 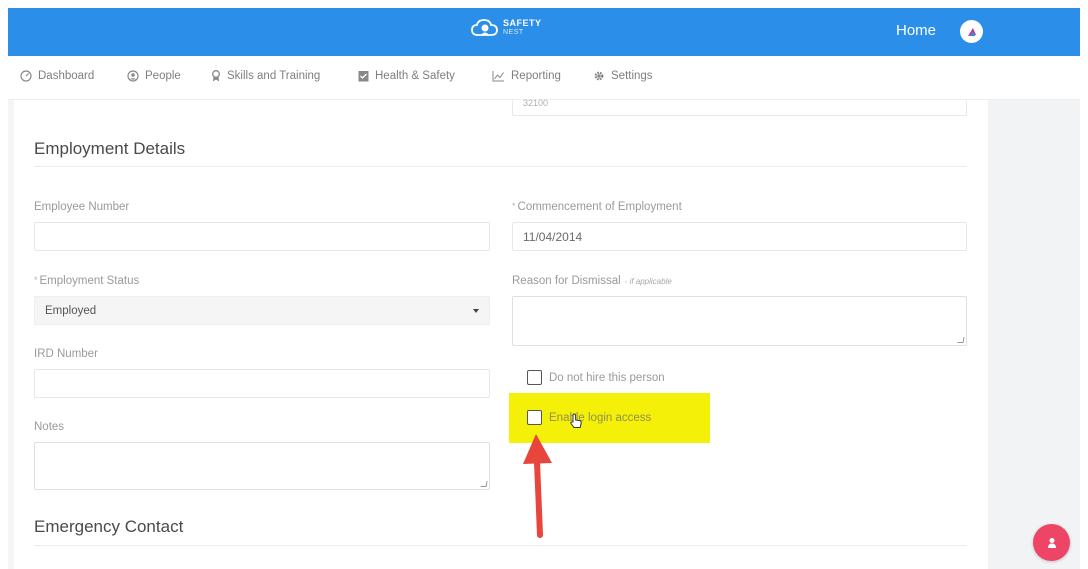 I want to click on notes-label: Notes, so click(x=49, y=427).